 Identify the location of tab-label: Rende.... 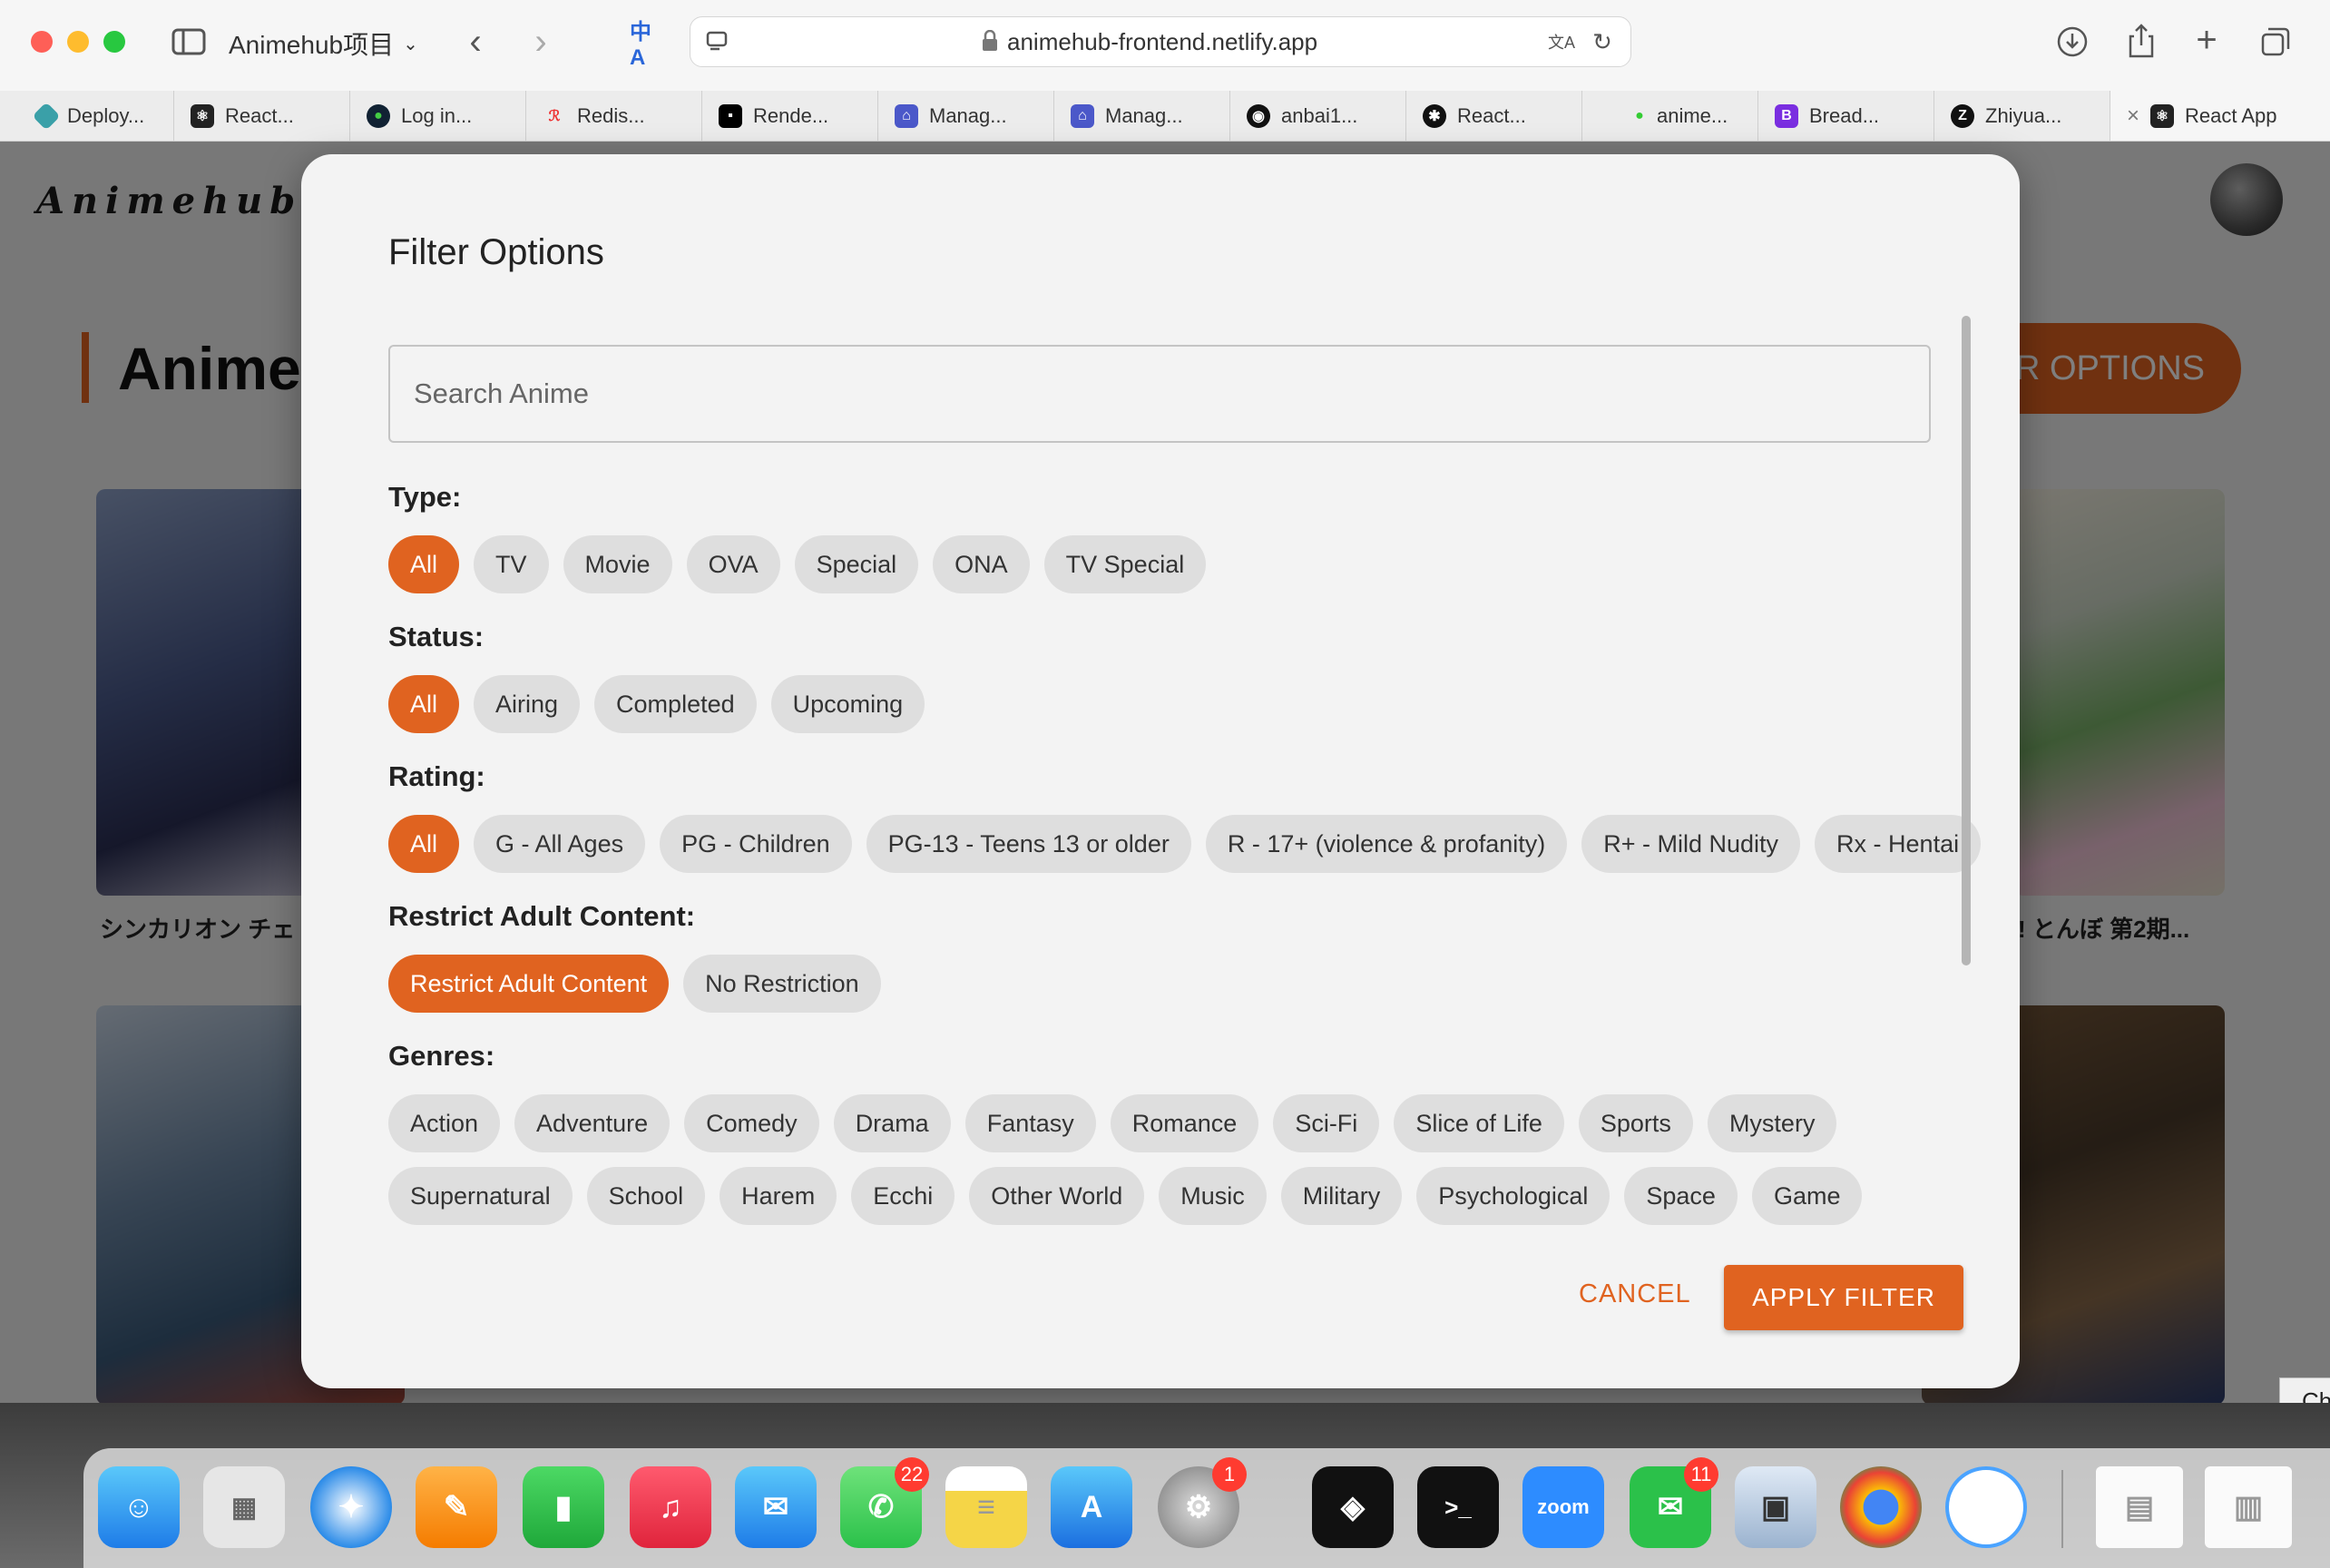
(791, 115).